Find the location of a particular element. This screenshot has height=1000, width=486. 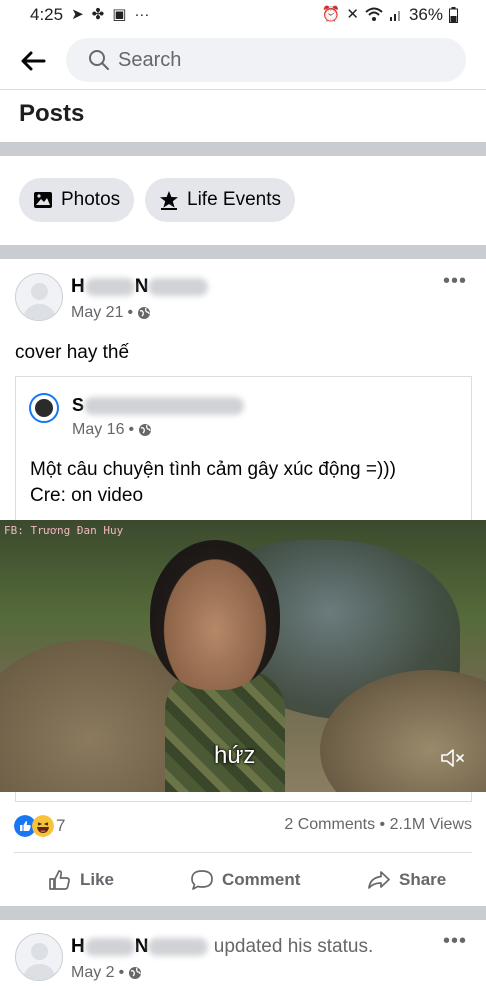

comment-bubble-icon is located at coordinates (202, 880).